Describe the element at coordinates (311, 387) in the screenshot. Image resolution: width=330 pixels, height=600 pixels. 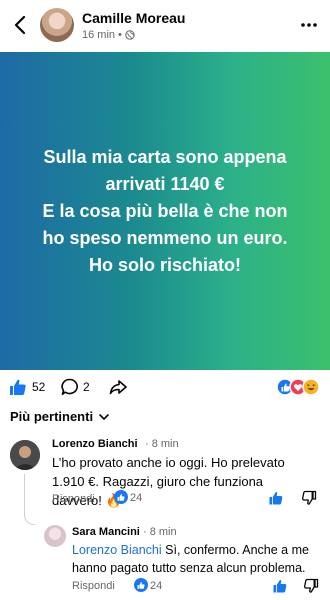
I see `haha-reaction-icon` at that location.